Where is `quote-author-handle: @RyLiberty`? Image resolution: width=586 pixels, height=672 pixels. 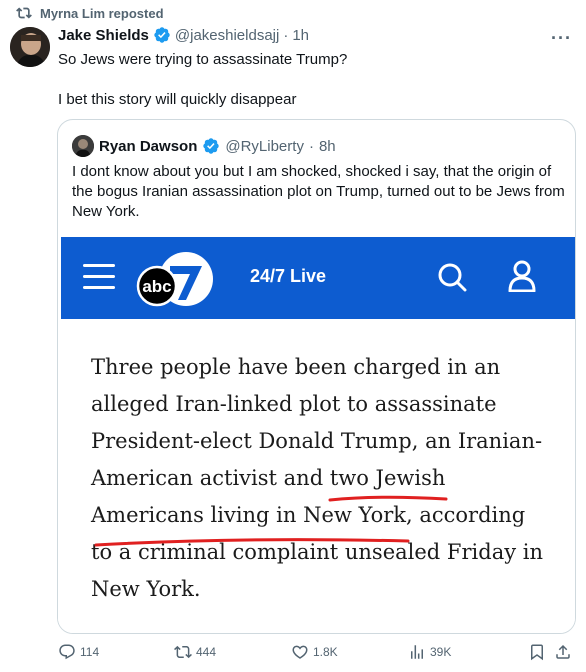 quote-author-handle: @RyLiberty is located at coordinates (264, 146).